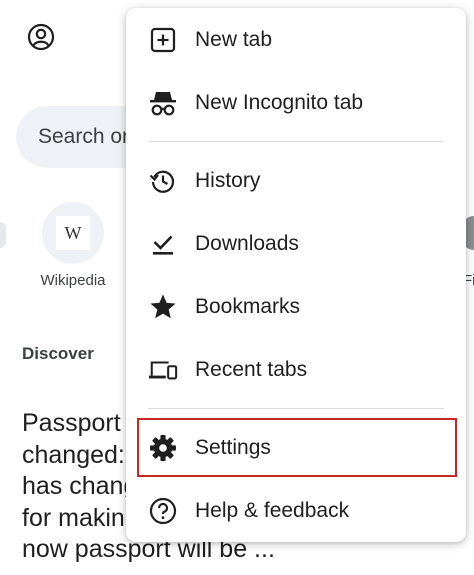  Describe the element at coordinates (296, 40) in the screenshot. I see `menu-item-new-tab: New tab` at that location.